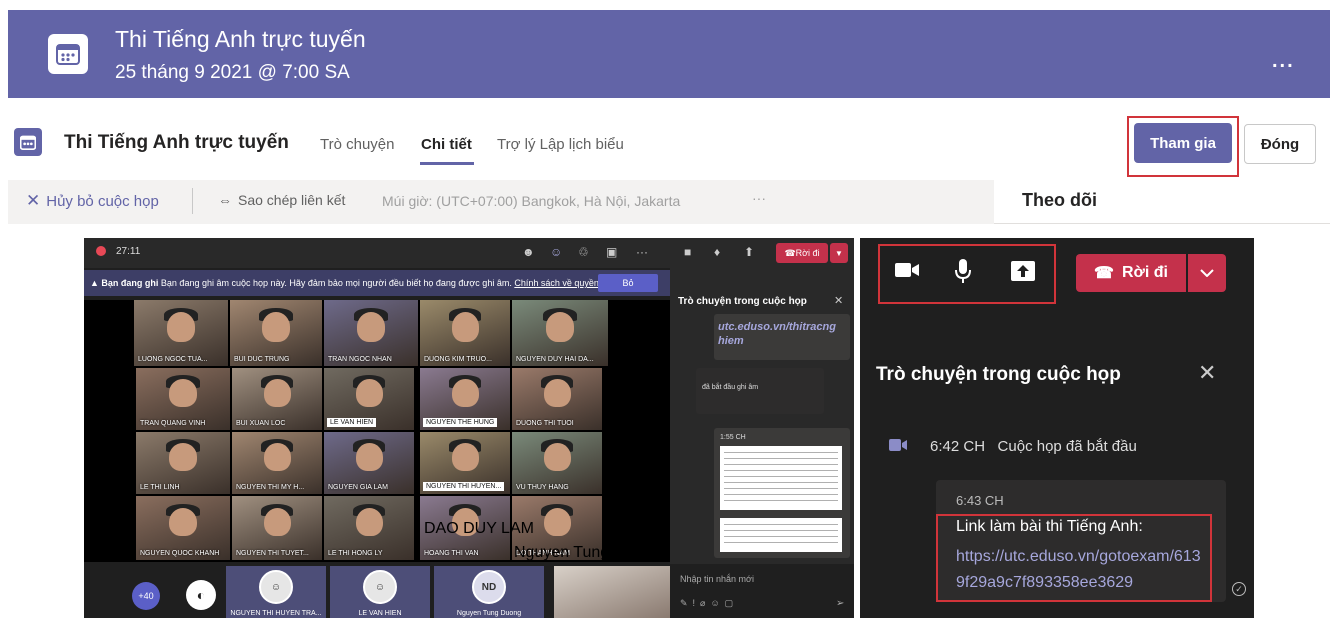  I want to click on participant-name: TRAN QUANG VINH, so click(173, 423).